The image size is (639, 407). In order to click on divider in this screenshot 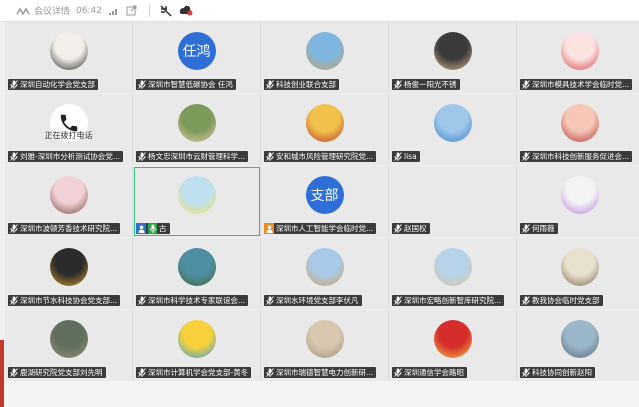, I will do `click(149, 10)`.